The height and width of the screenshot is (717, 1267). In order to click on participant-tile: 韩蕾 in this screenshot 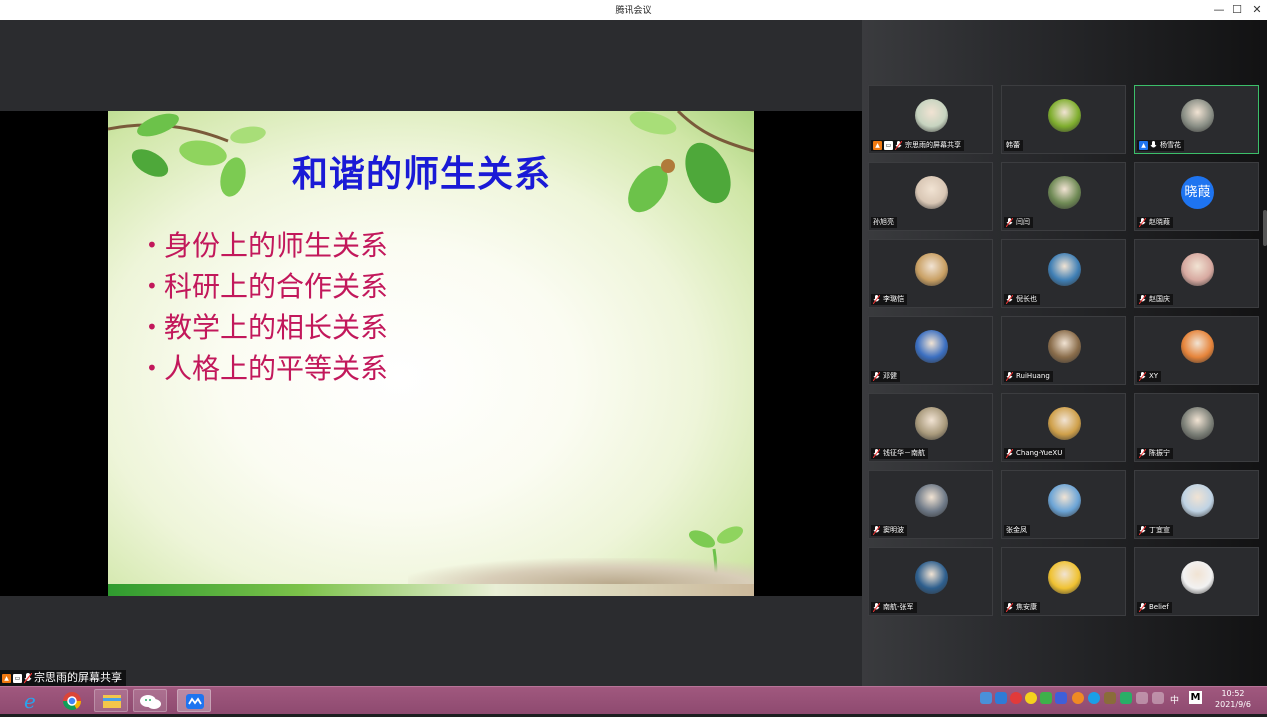, I will do `click(1063, 119)`.